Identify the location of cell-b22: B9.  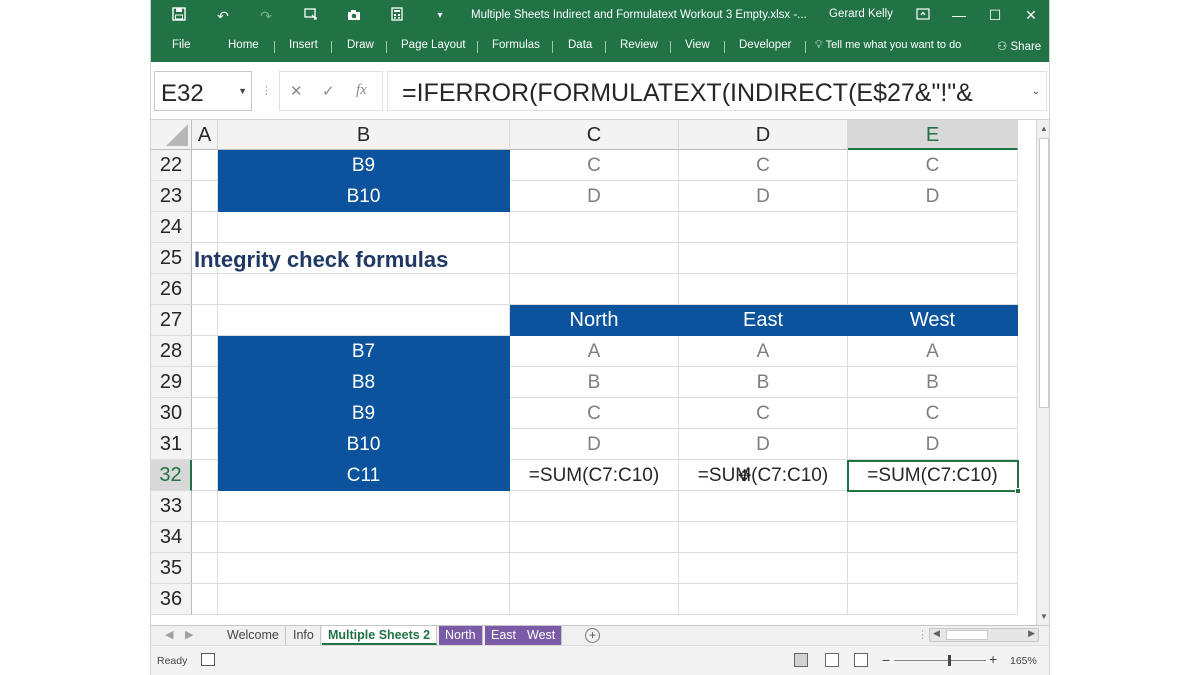
(364, 165).